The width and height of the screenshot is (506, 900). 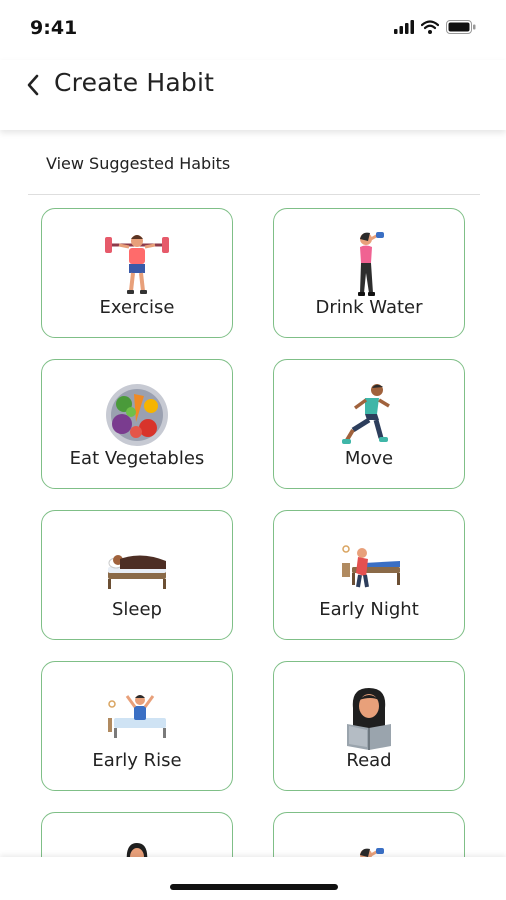 I want to click on habit-card-eat-vegetables: Eat Vegetables, so click(x=137, y=424).